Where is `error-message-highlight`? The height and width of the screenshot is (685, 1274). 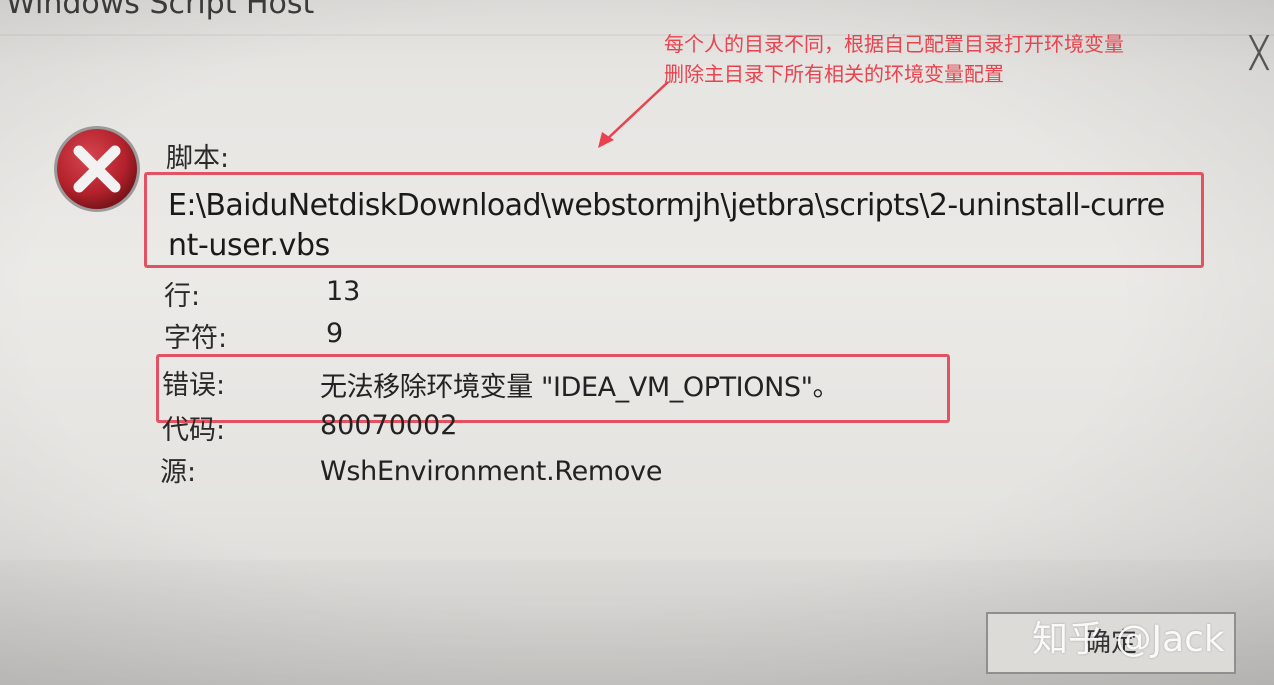
error-message-highlight is located at coordinates (553, 388).